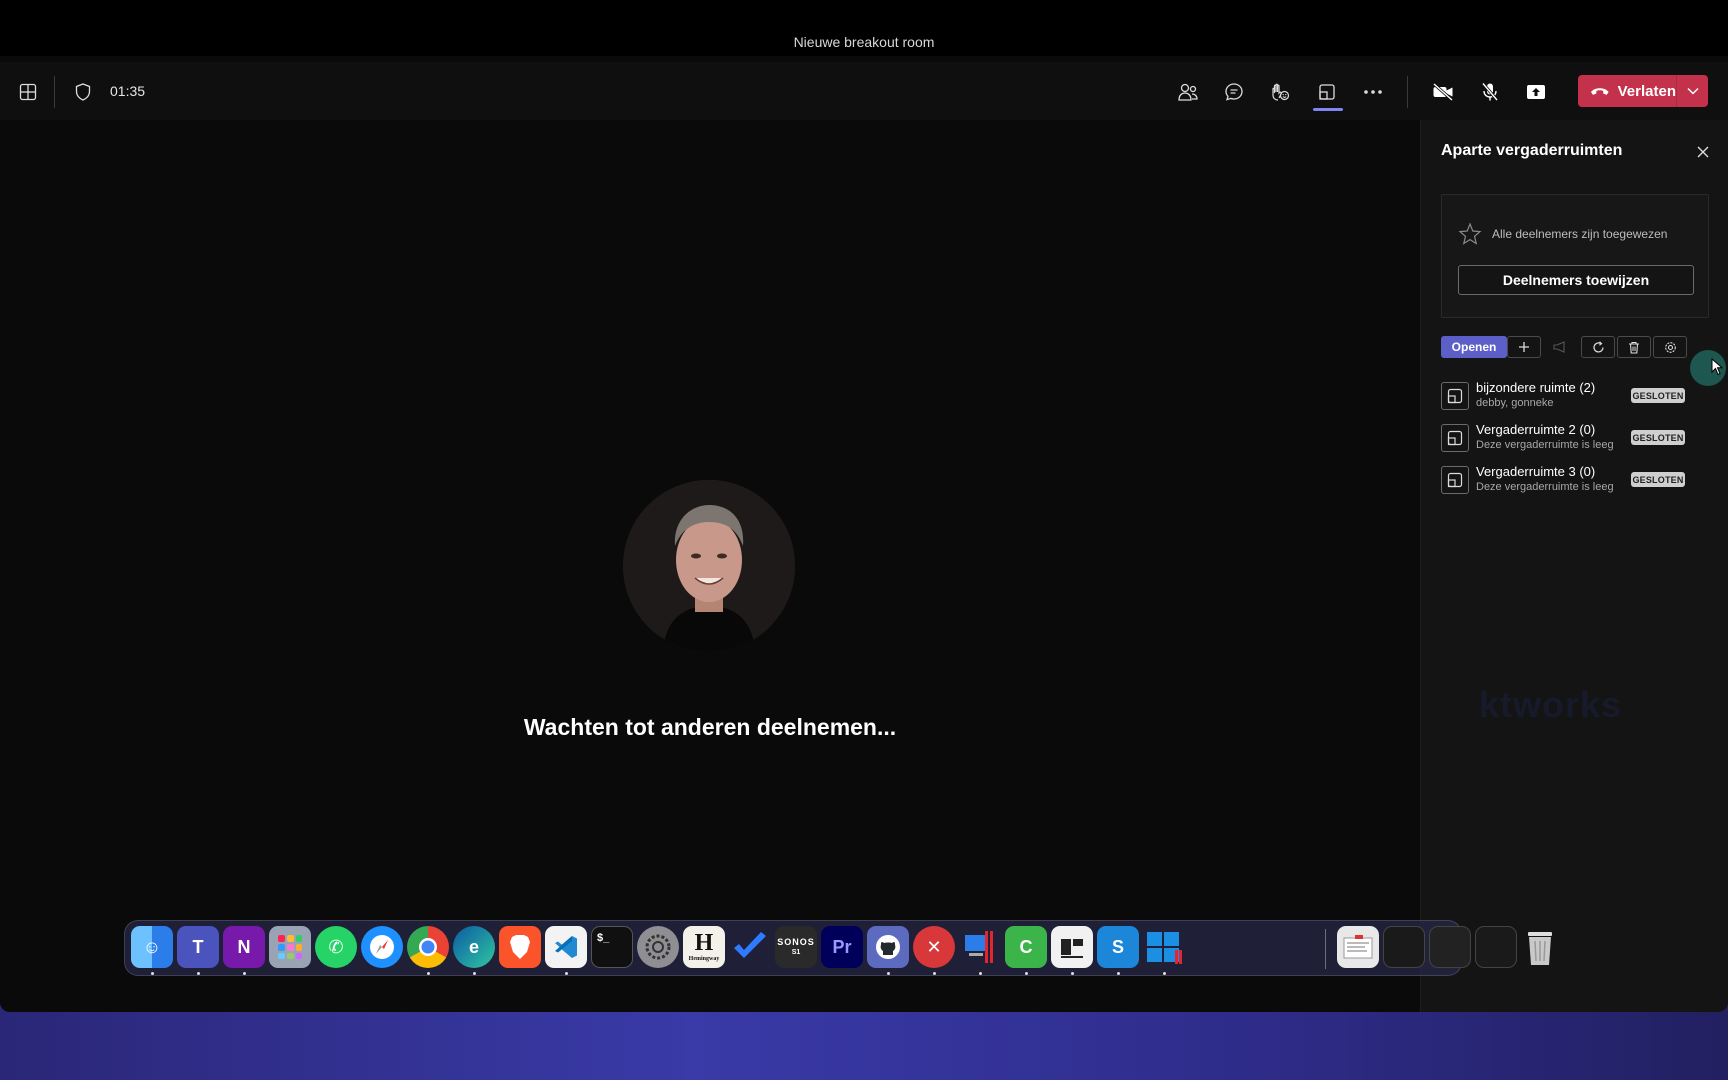  What do you see at coordinates (1234, 92) in the screenshot?
I see `chat-icon` at bounding box center [1234, 92].